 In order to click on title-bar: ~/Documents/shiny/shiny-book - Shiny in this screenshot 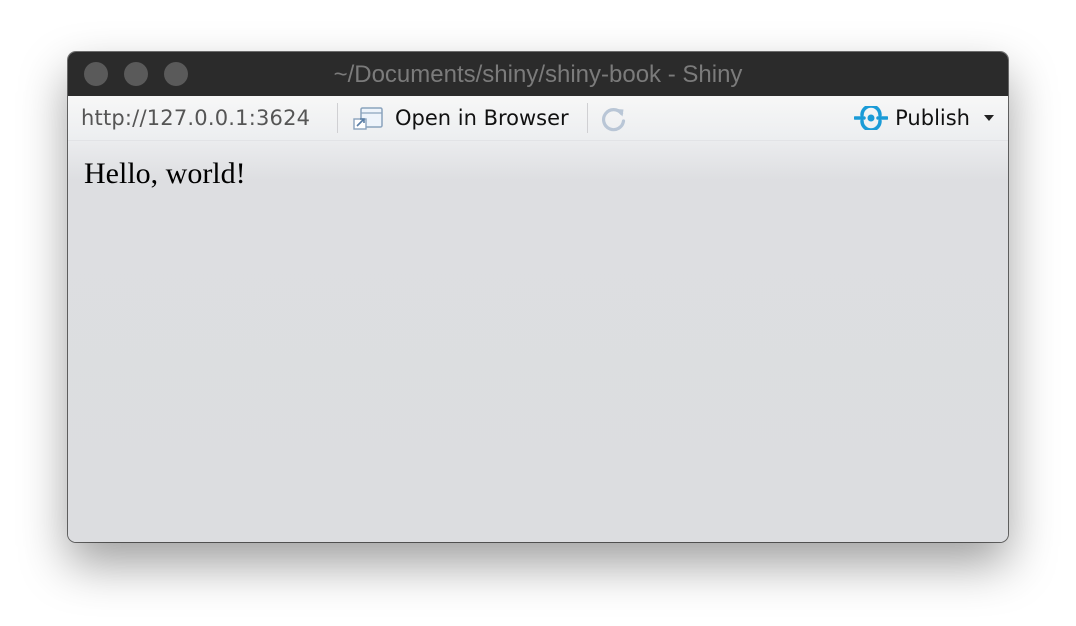, I will do `click(538, 74)`.